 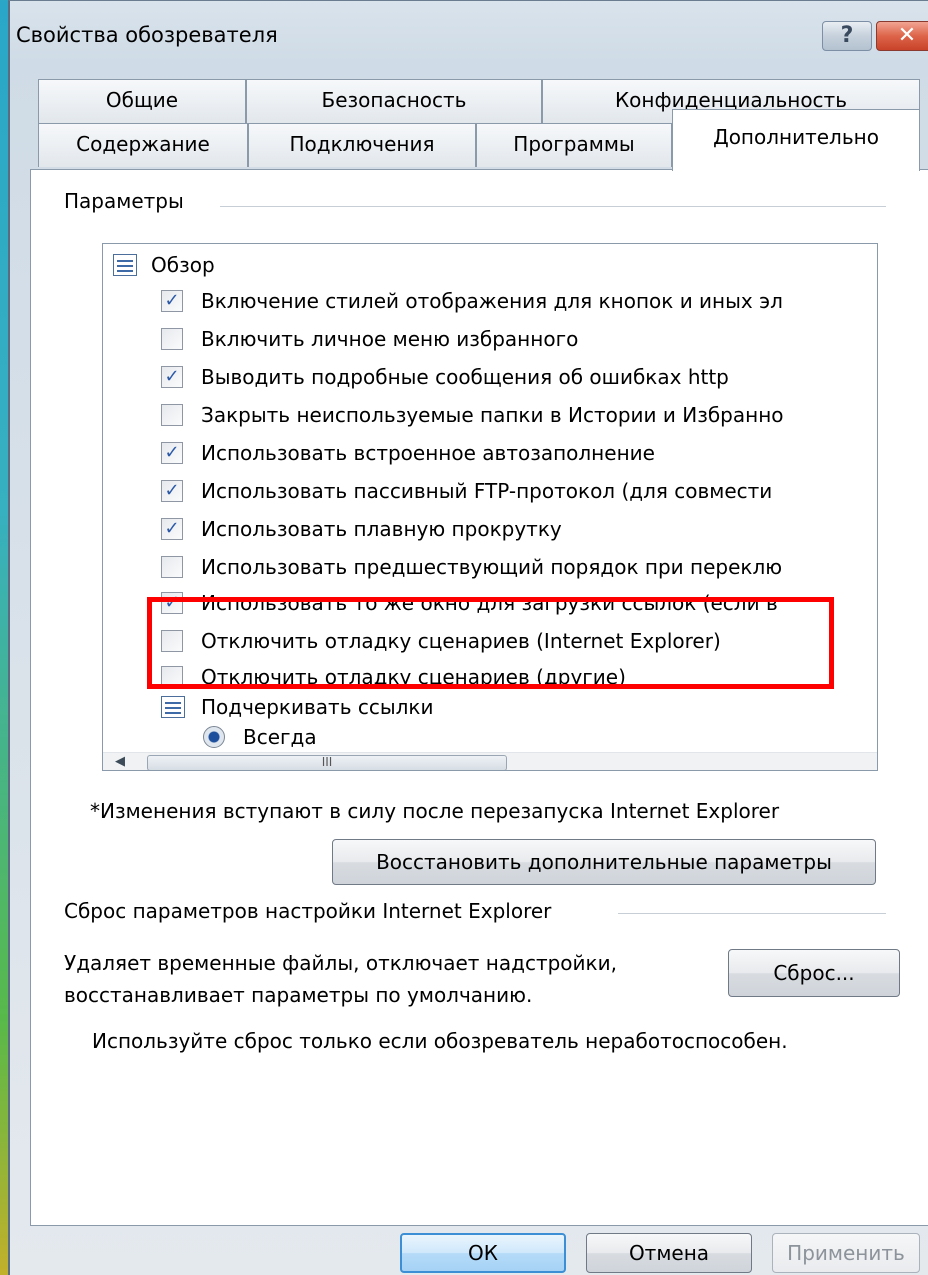 What do you see at coordinates (147, 35) in the screenshot?
I see `window-title: Свойства обозревателя` at bounding box center [147, 35].